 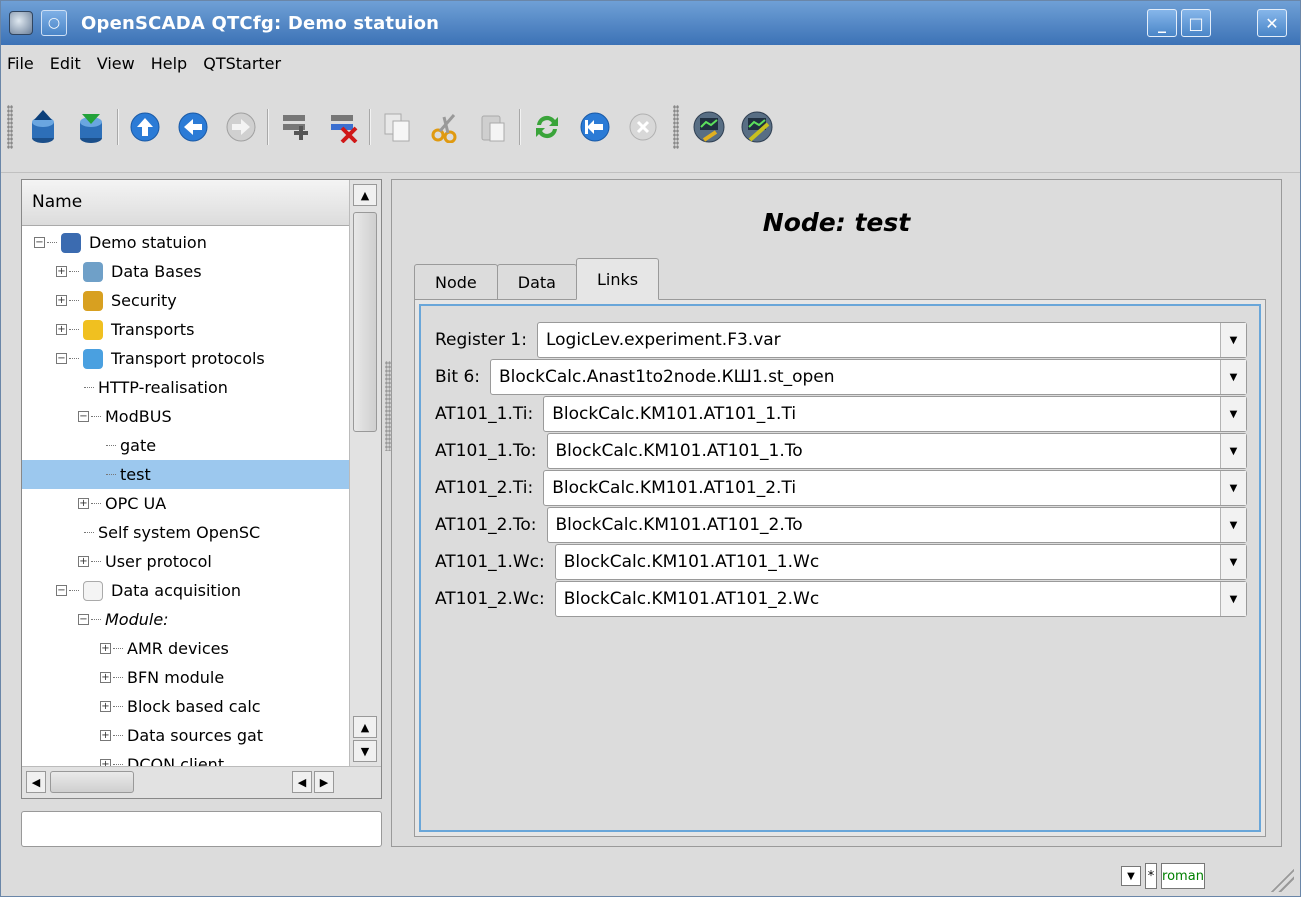 What do you see at coordinates (397, 127) in the screenshot?
I see `copy-icon` at bounding box center [397, 127].